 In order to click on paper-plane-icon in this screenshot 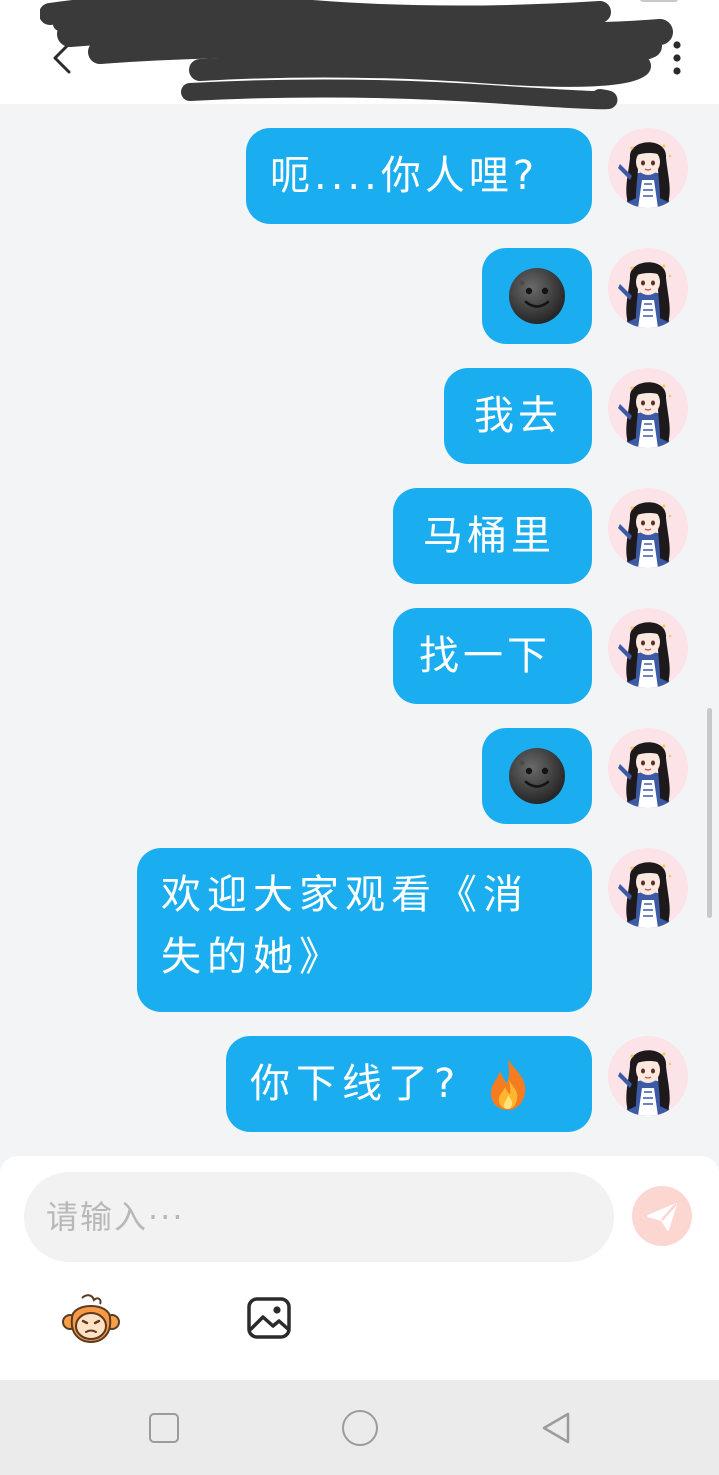, I will do `click(662, 1217)`.